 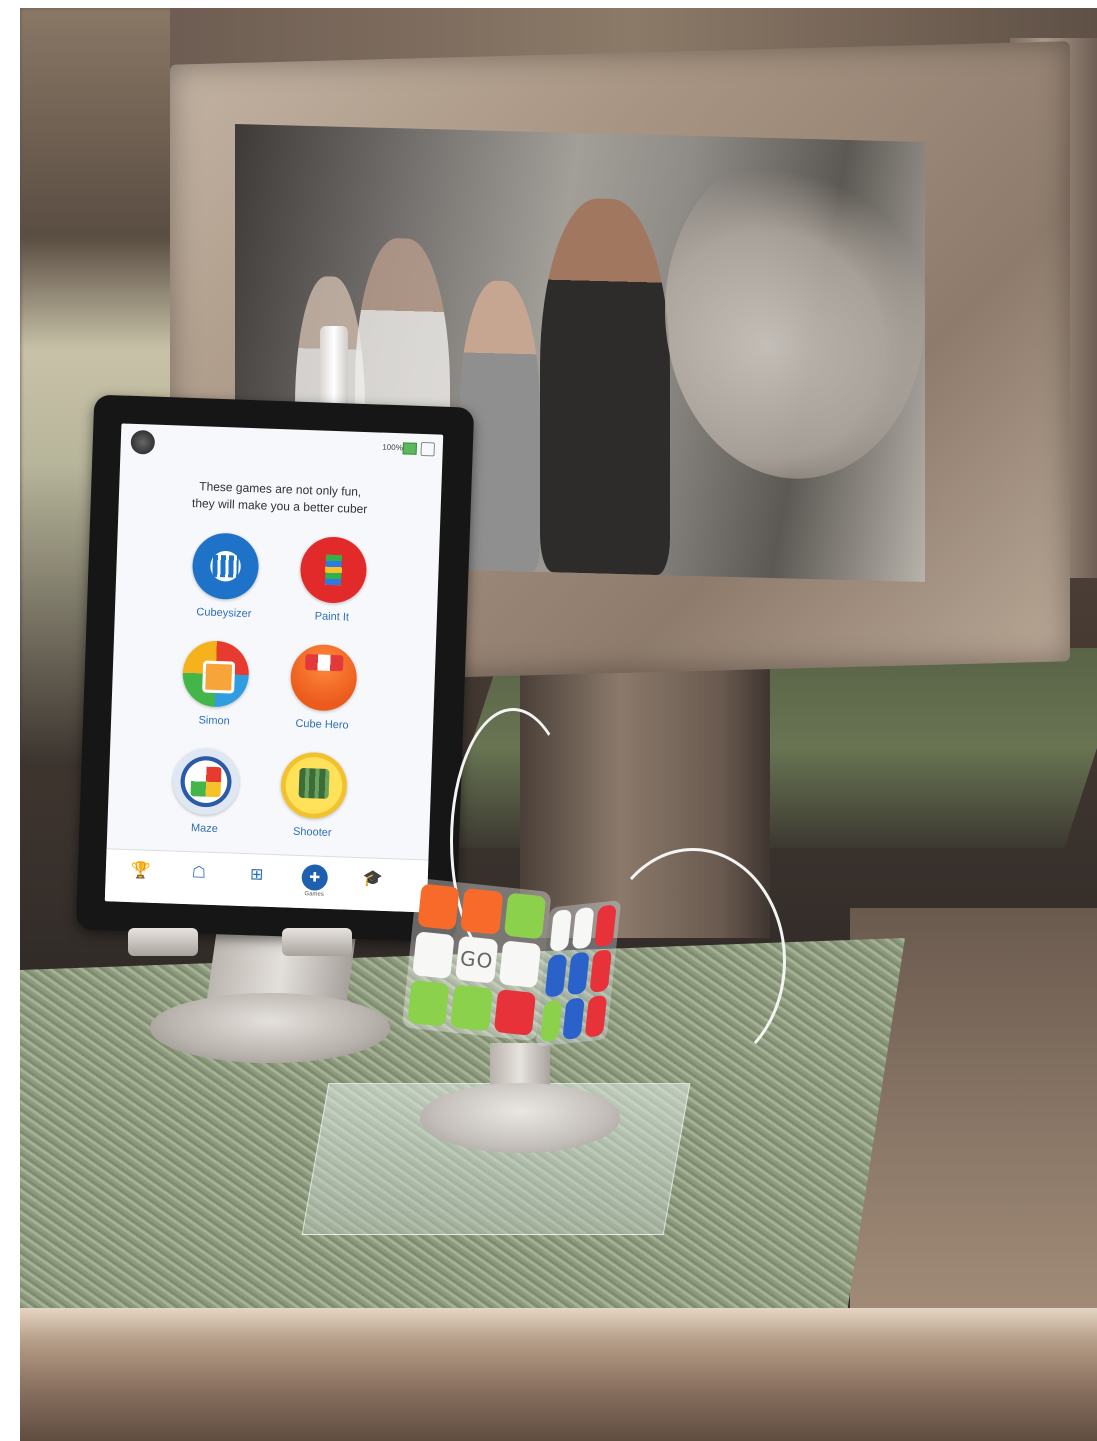 I want to click on cube-front-face: GO, so click(x=476, y=960).